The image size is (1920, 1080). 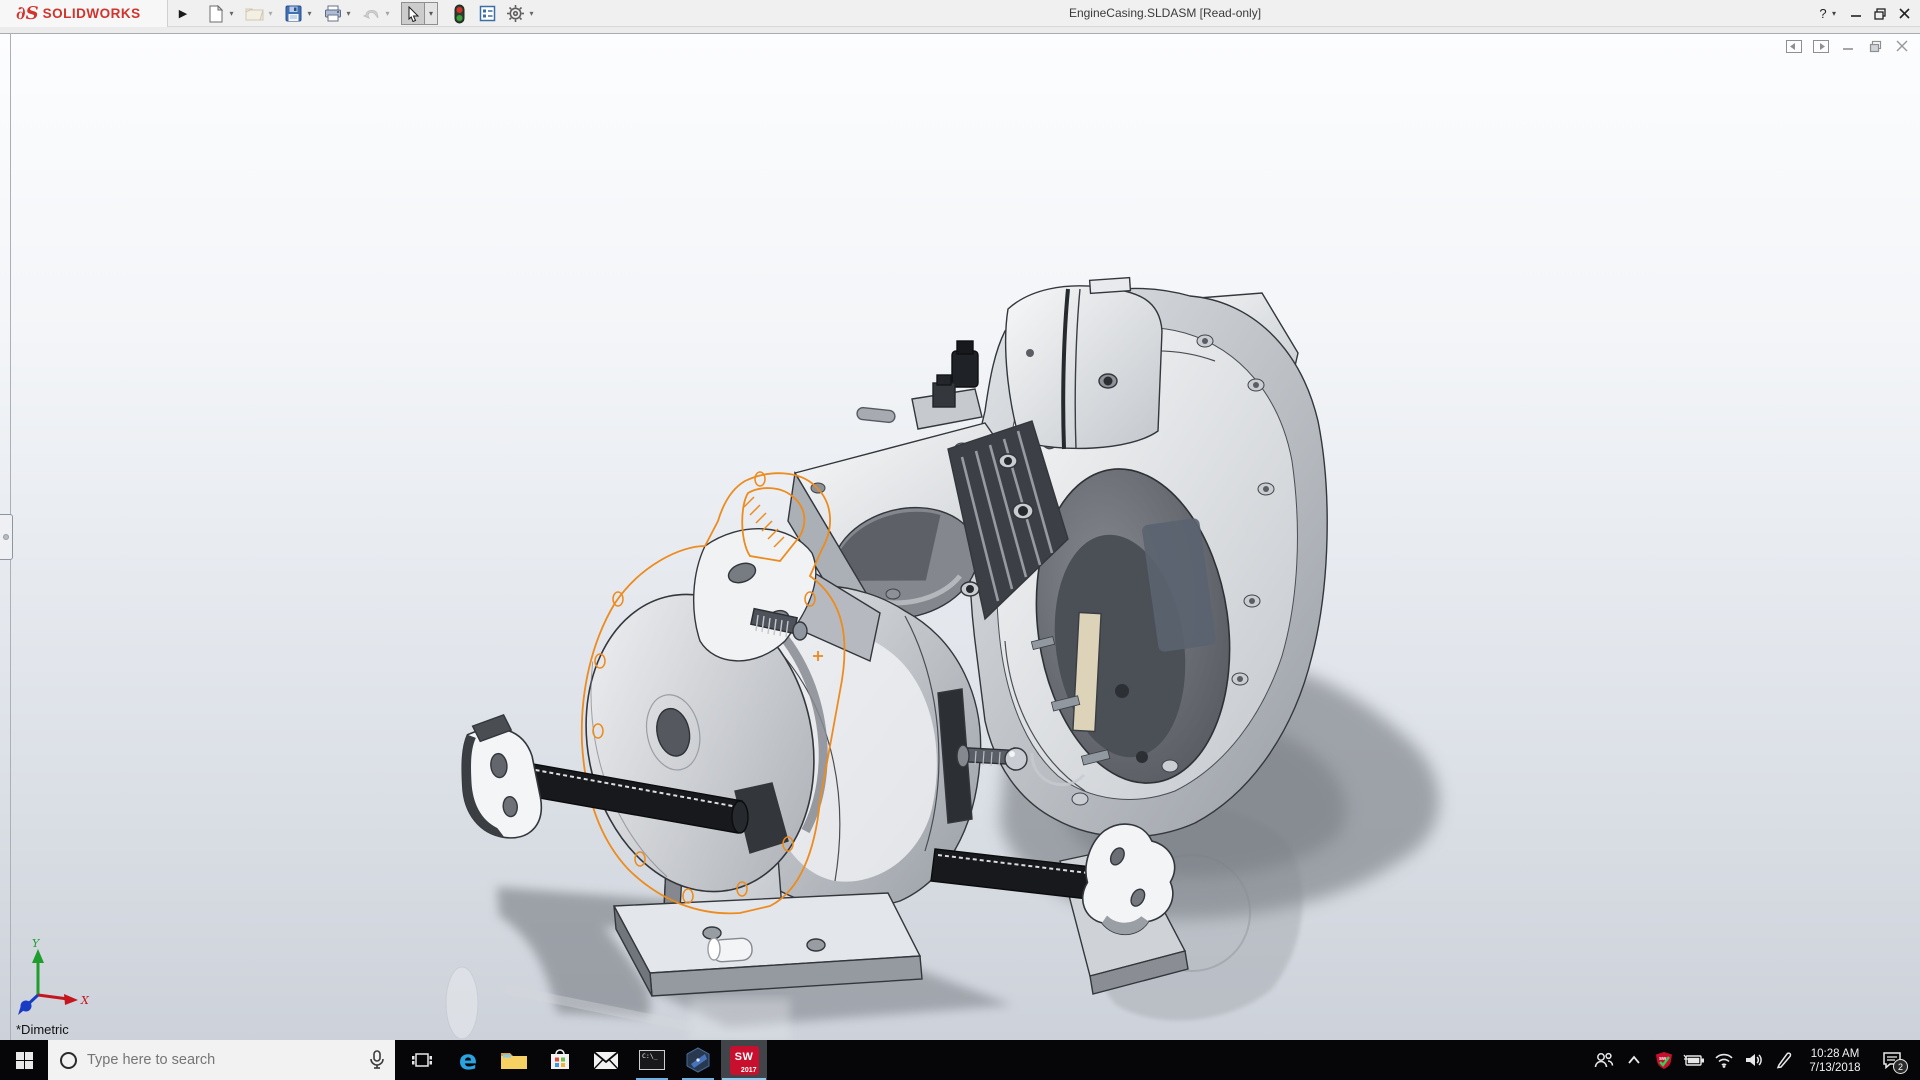 What do you see at coordinates (215, 13) in the screenshot?
I see `new-document-icon` at bounding box center [215, 13].